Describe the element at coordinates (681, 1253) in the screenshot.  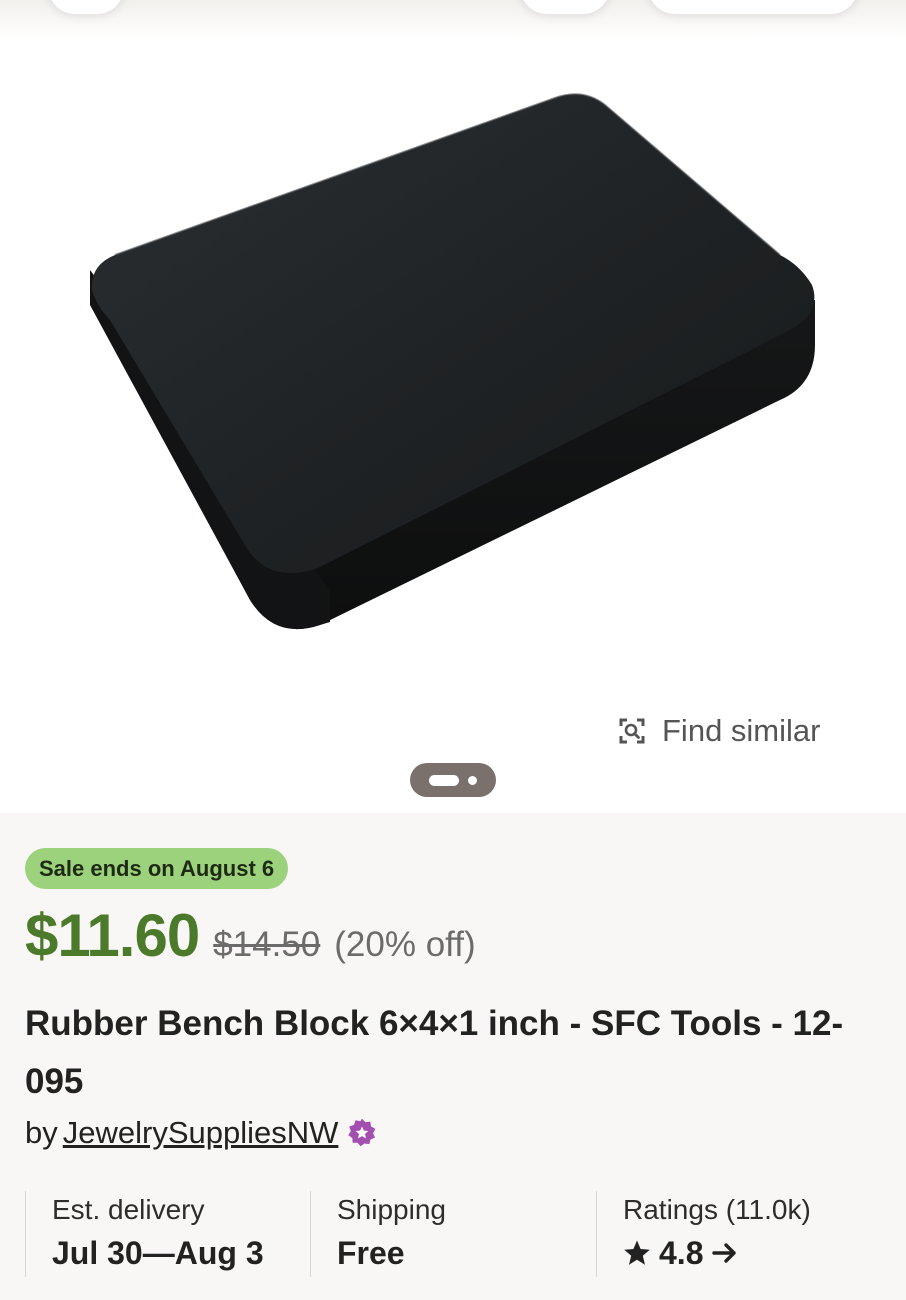
I see `ratings-value: 4.8` at that location.